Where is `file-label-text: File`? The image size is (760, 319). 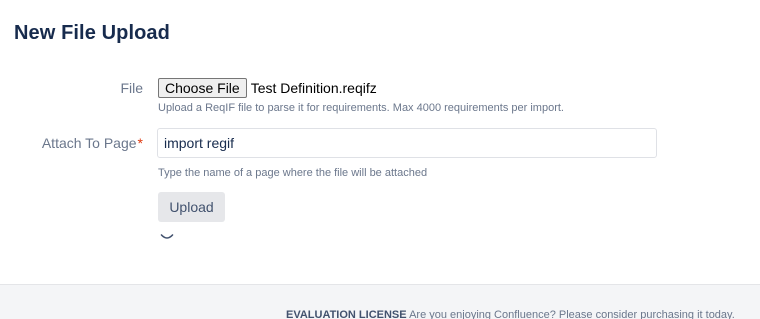
file-label-text: File is located at coordinates (131, 88).